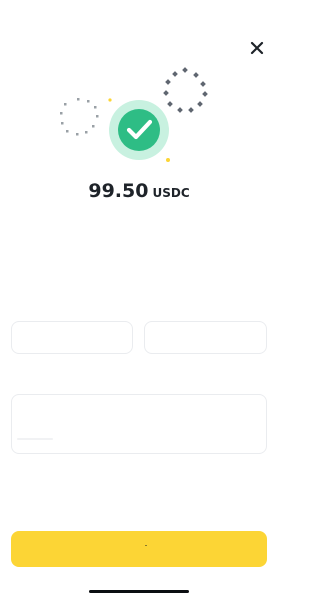 This screenshot has height=600, width=320. I want to click on placeholder-line, so click(35, 439).